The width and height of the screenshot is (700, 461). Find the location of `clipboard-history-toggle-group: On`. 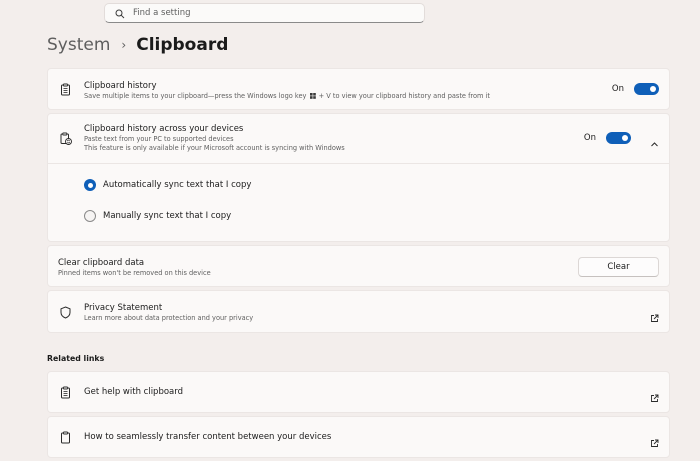

clipboard-history-toggle-group: On is located at coordinates (635, 89).